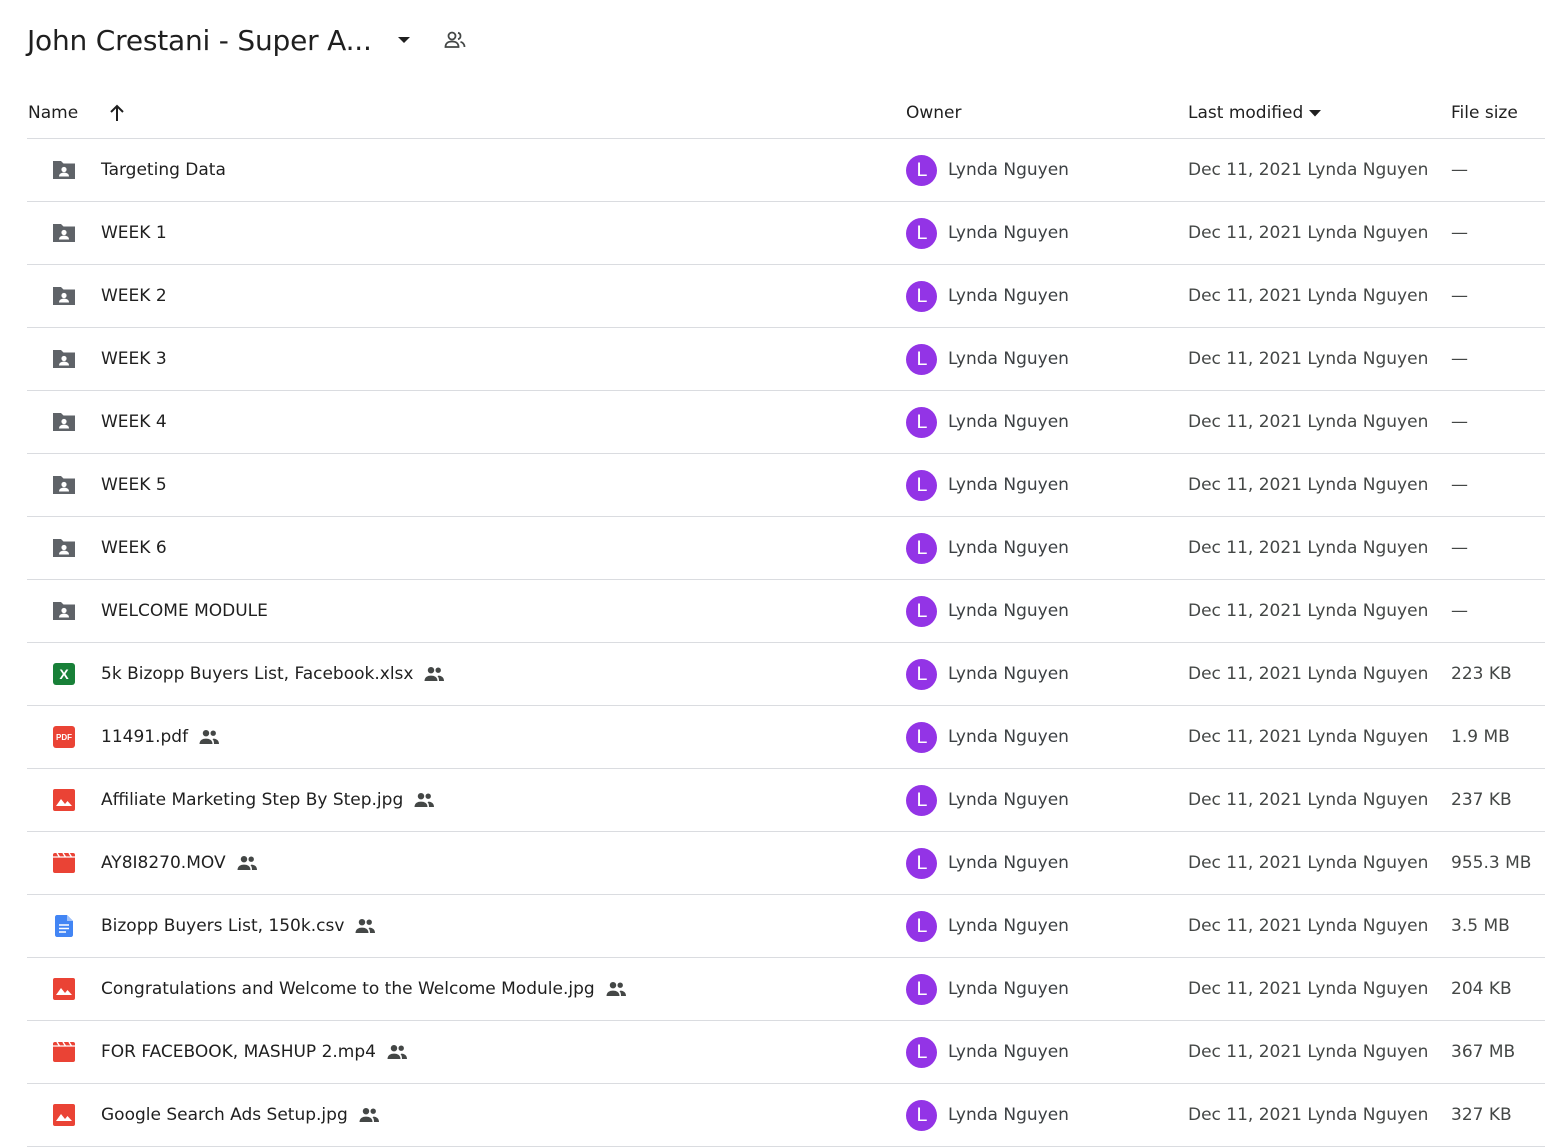  I want to click on file-name-cell: WEEK 4, so click(134, 422).